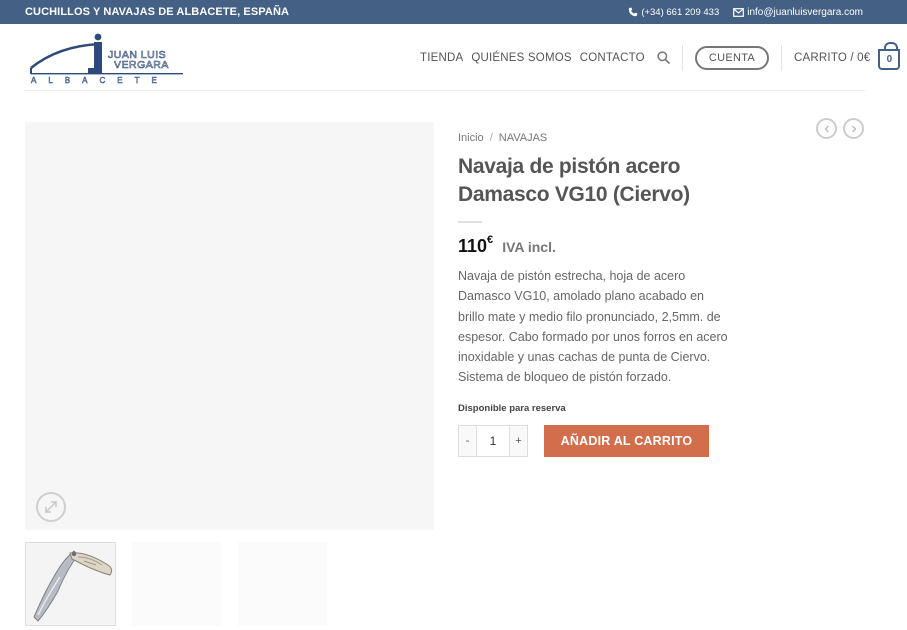 This screenshot has height=630, width=907. Describe the element at coordinates (467, 441) in the screenshot. I see `quantity-decrease-button: -` at that location.